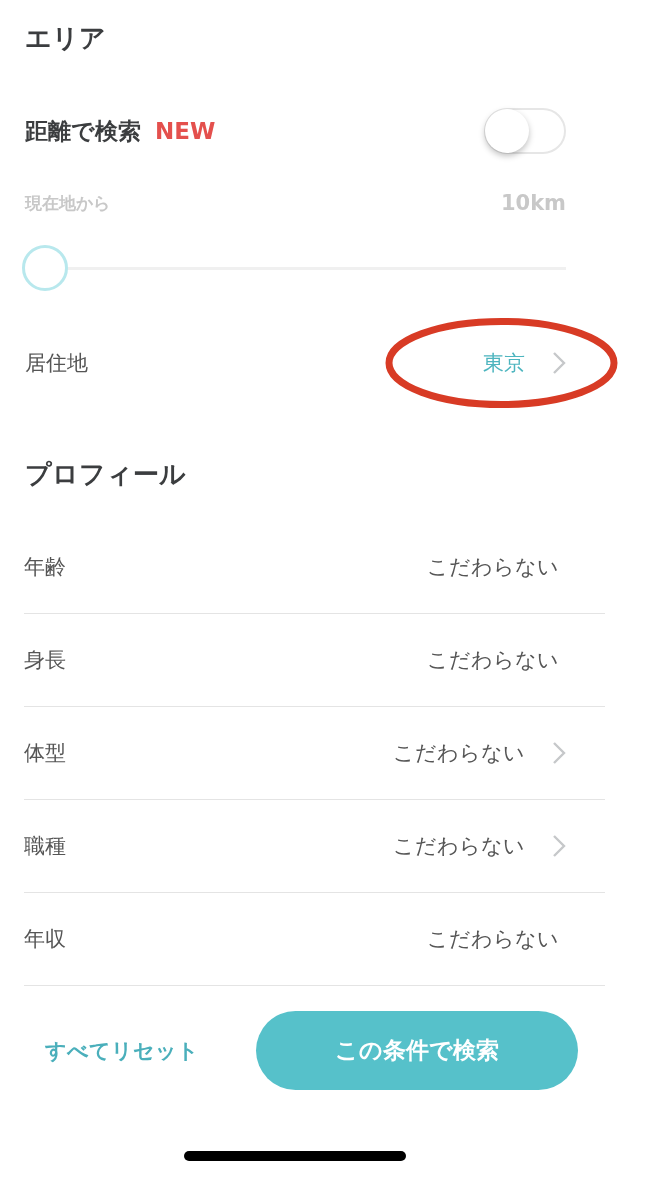 The width and height of the screenshot is (665, 1200). Describe the element at coordinates (45, 268) in the screenshot. I see `slider-thumb` at that location.